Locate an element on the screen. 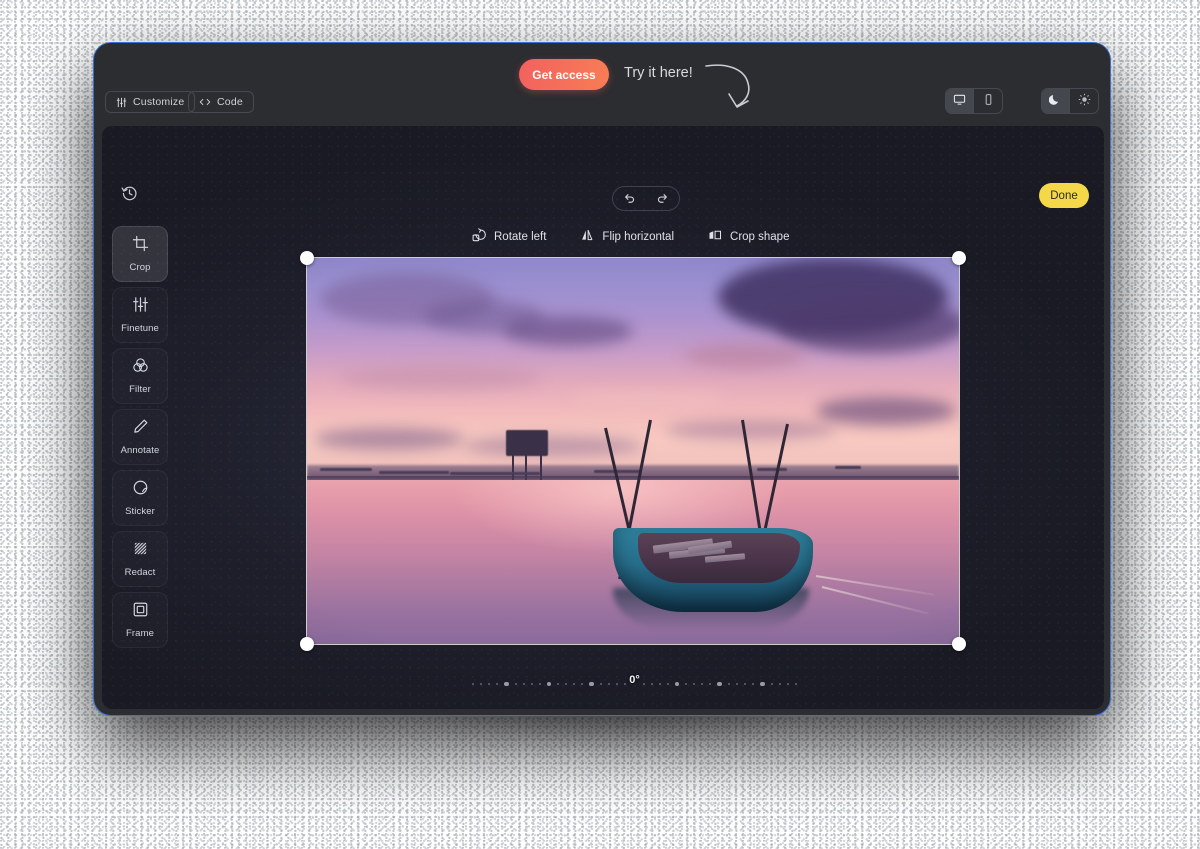 The image size is (1200, 849). try-it-here-label: Try it here! is located at coordinates (658, 73).